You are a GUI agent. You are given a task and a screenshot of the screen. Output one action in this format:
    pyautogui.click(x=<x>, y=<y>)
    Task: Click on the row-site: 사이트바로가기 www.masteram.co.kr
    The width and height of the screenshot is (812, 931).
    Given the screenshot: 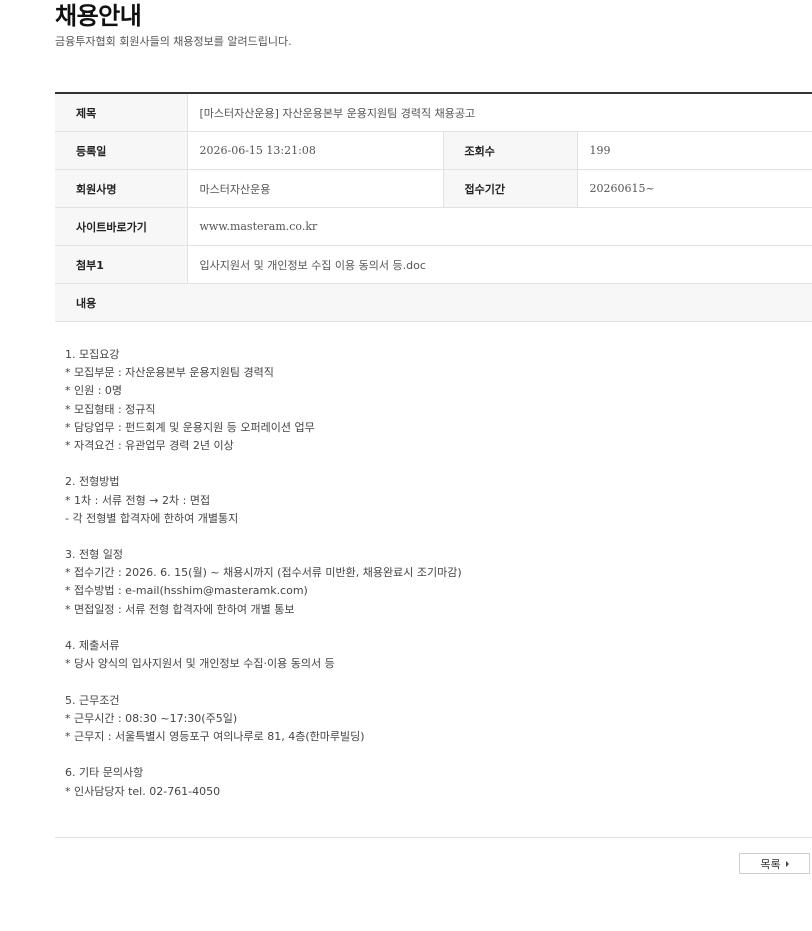 What is the action you would take?
    pyautogui.click(x=433, y=226)
    